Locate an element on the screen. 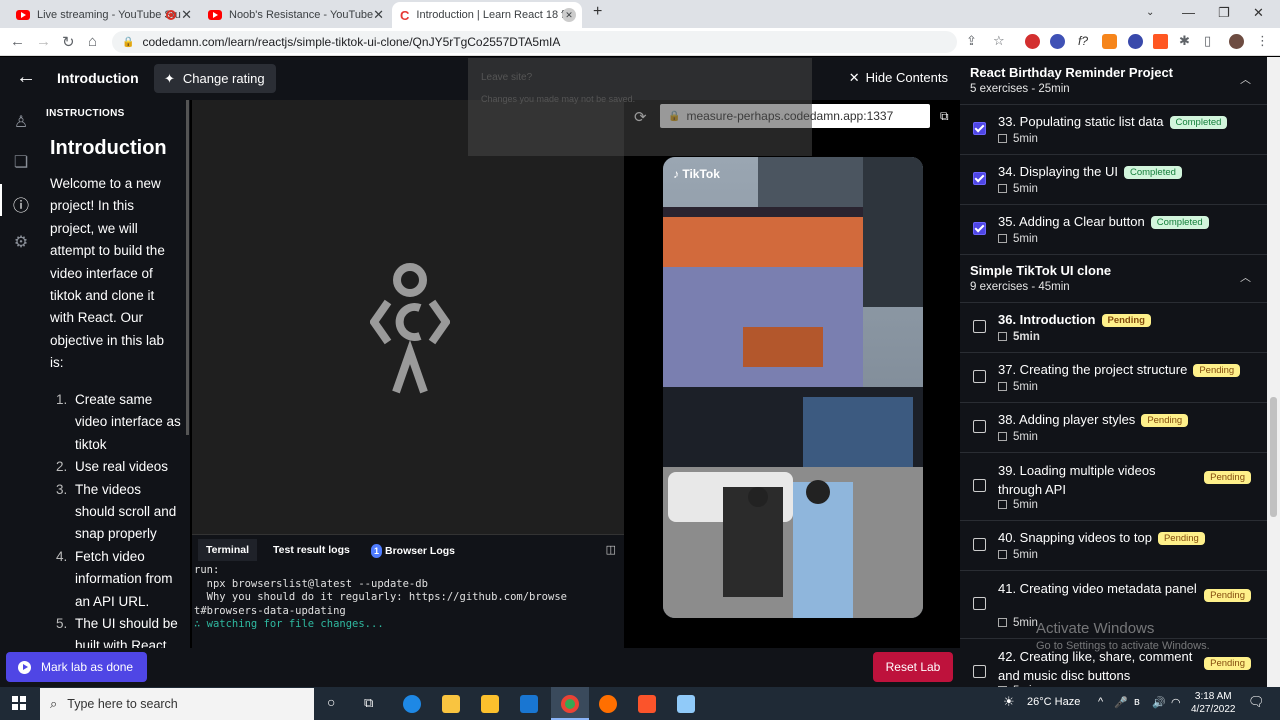  mark-lab-done-button: Mark lab as done is located at coordinates (76, 667).